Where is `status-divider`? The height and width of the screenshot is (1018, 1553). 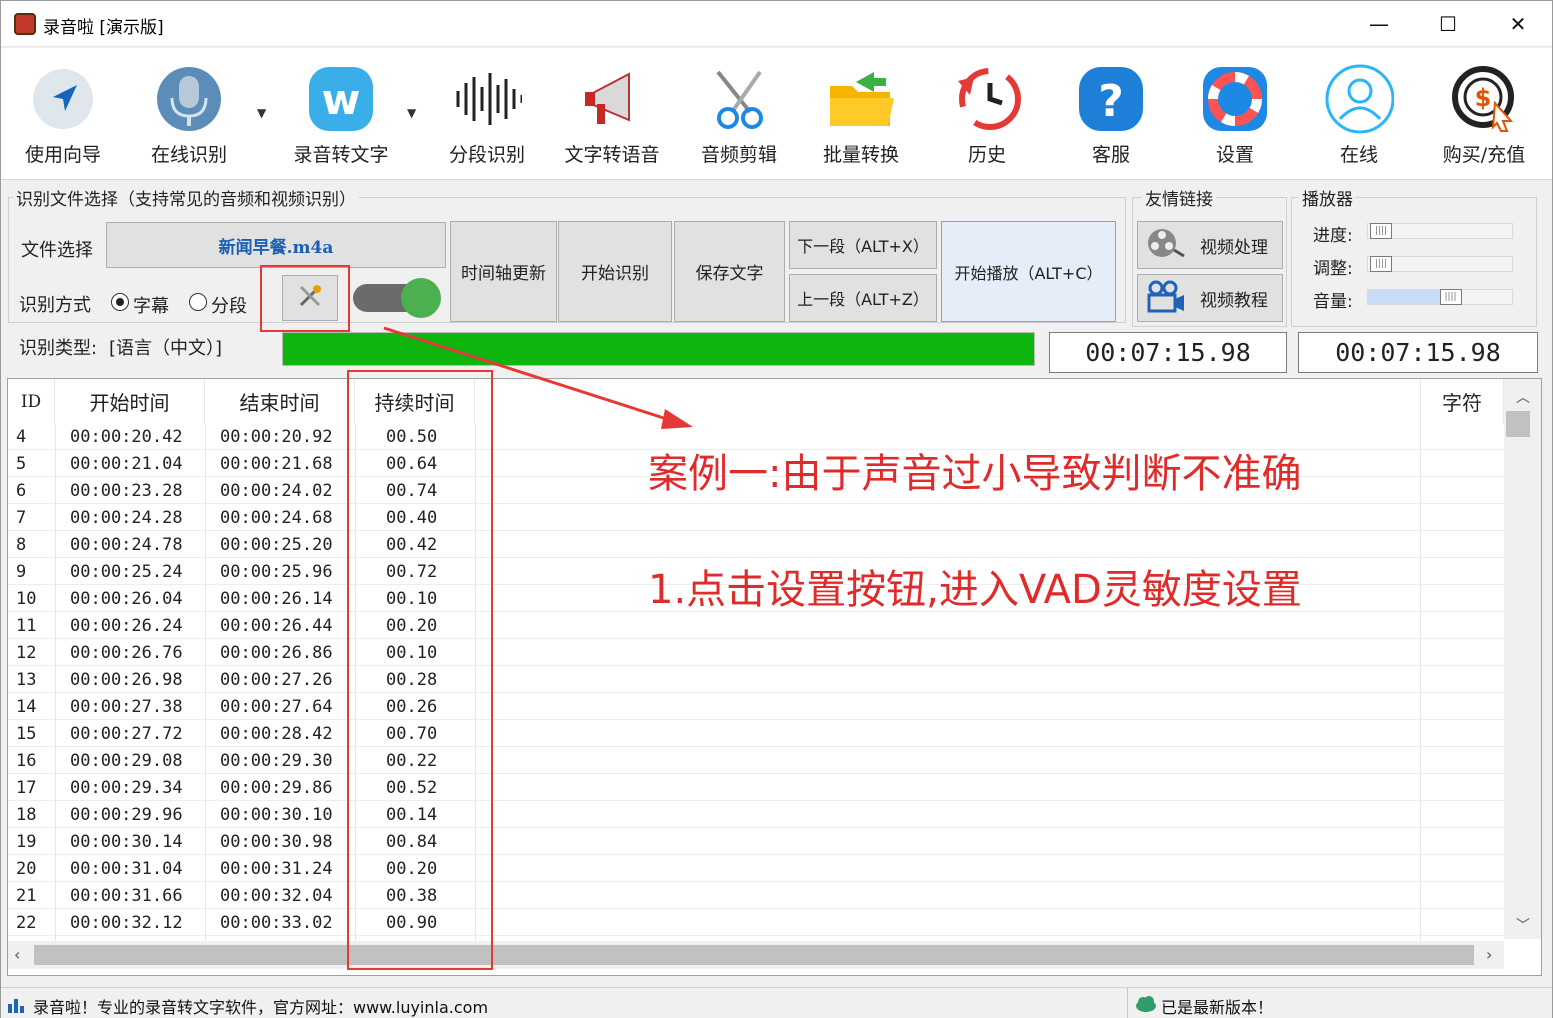
status-divider is located at coordinates (1127, 1003).